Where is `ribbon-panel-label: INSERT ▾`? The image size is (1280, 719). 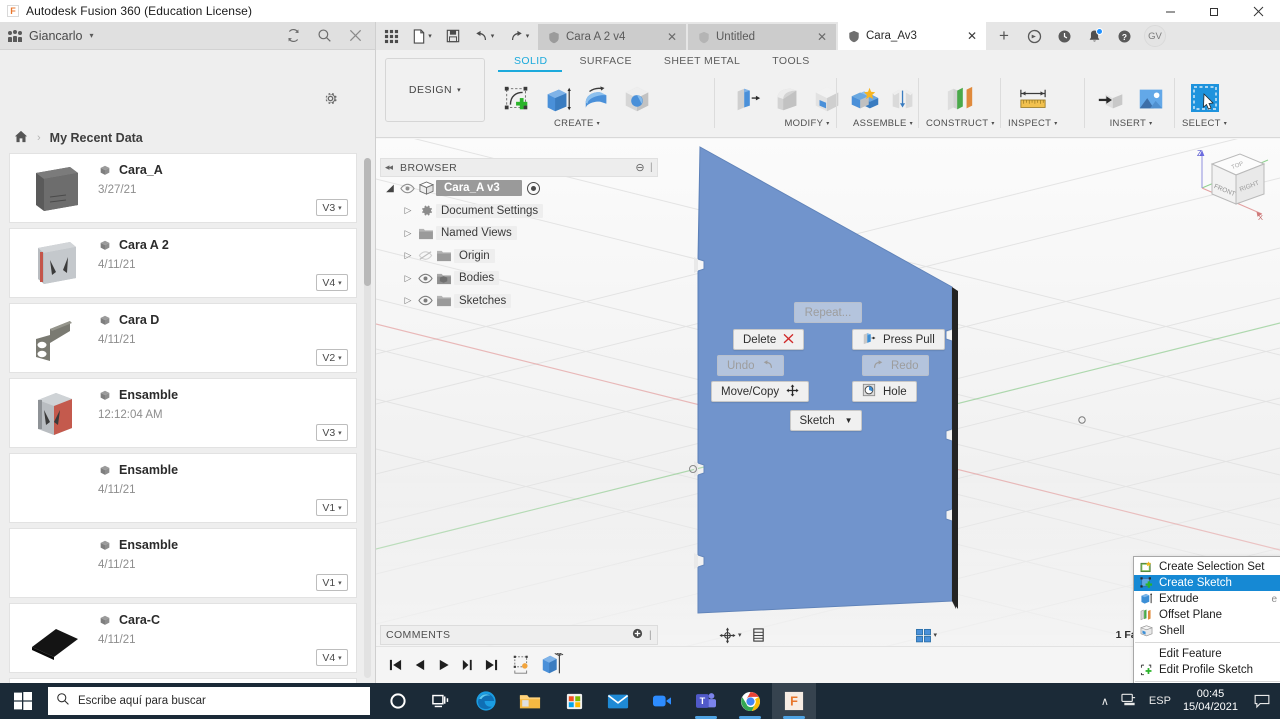 ribbon-panel-label: INSERT ▾ is located at coordinates (1131, 123).